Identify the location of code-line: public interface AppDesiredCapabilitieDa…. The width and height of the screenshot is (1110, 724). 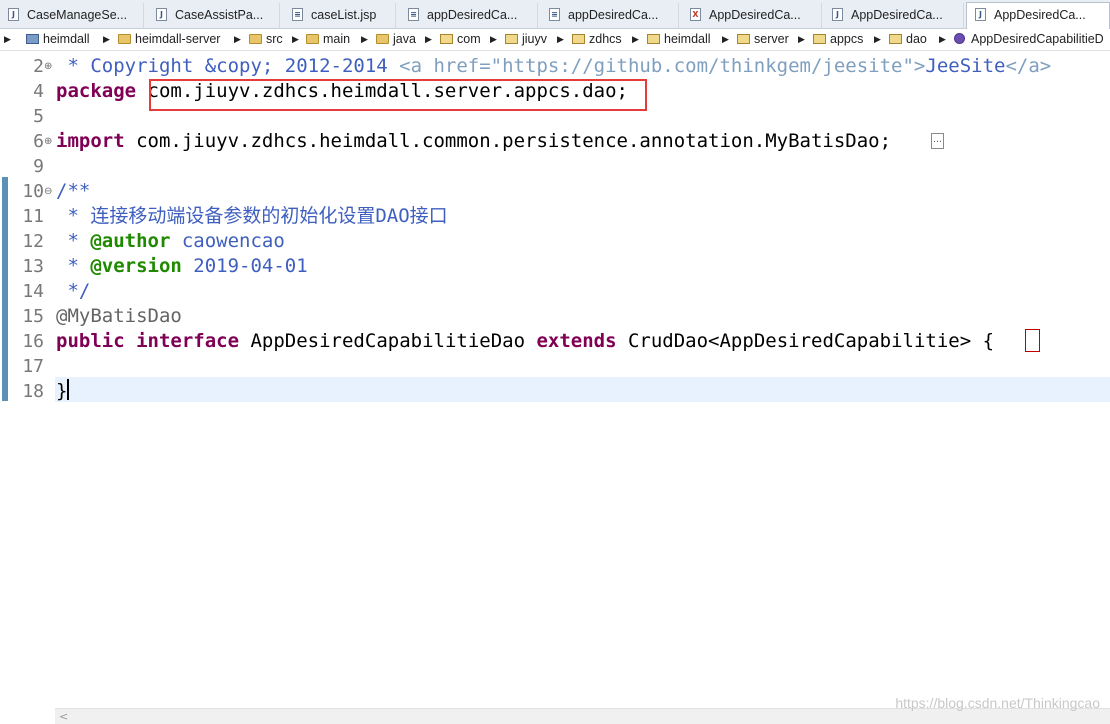
(525, 341).